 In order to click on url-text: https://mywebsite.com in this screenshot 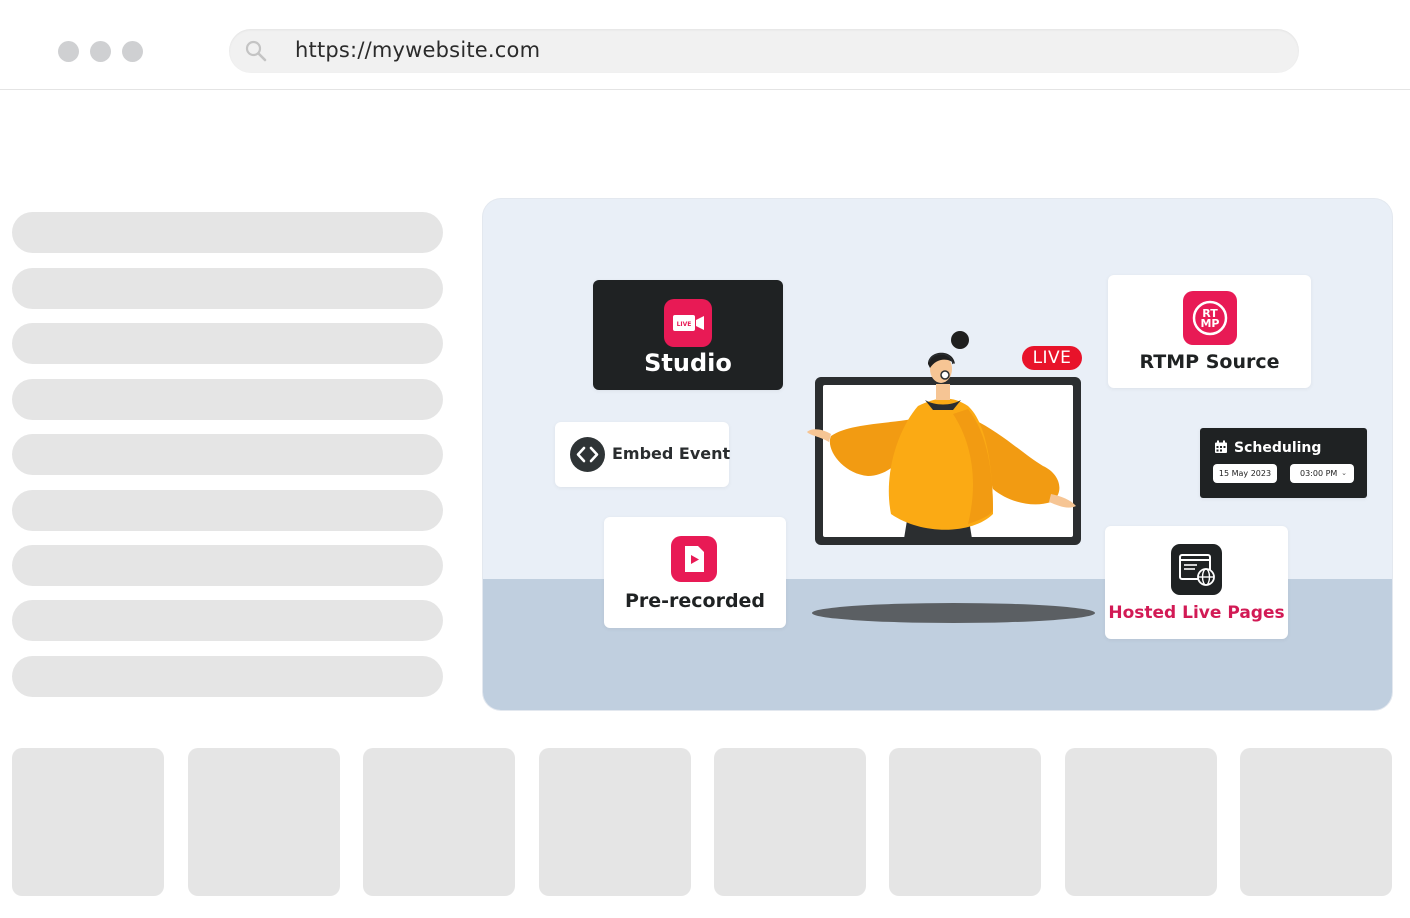, I will do `click(417, 50)`.